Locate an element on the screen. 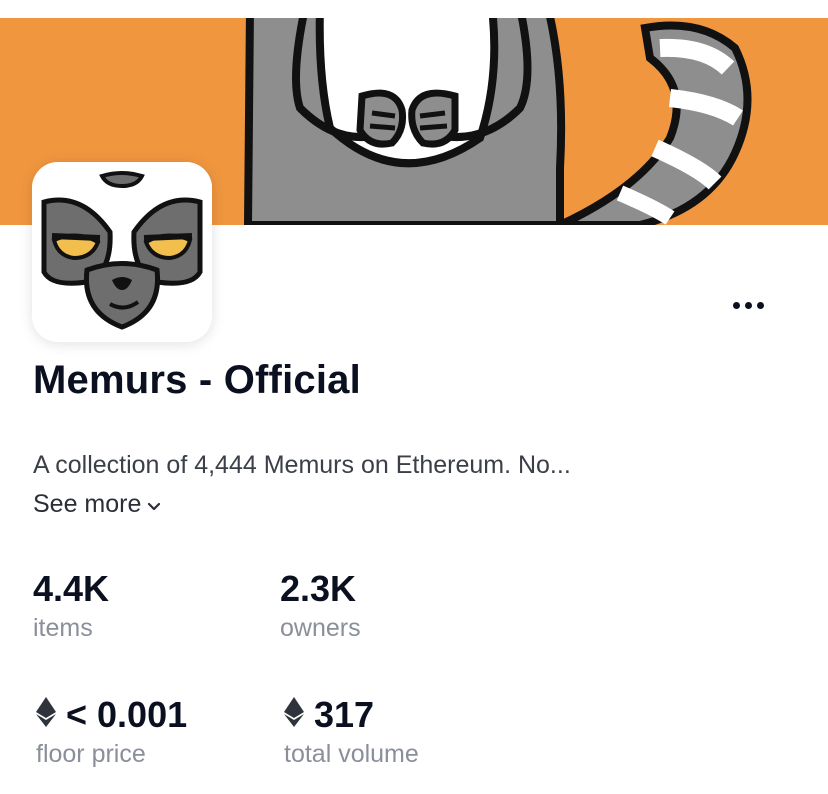  collection-avatar is located at coordinates (122, 252).